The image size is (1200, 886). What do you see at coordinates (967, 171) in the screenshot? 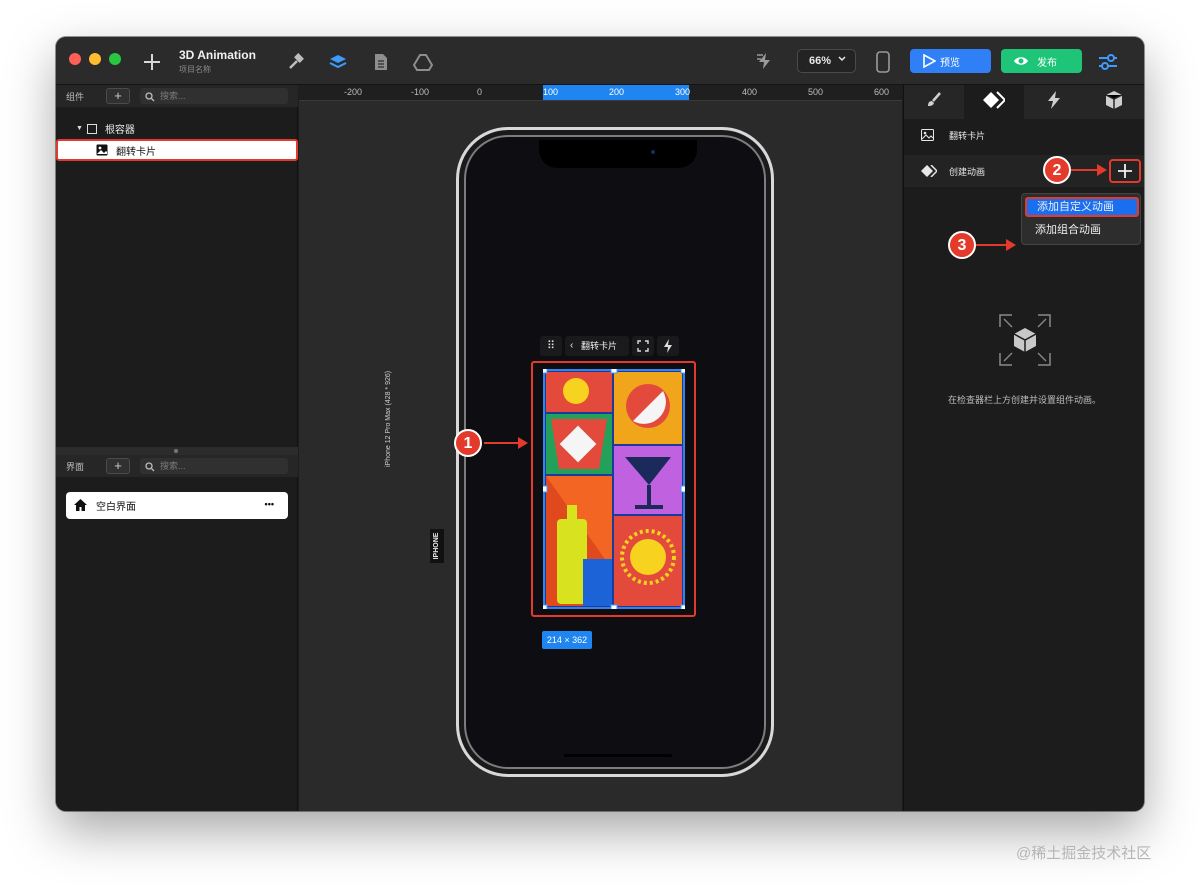
I see `create-animation-label: 创建动画` at bounding box center [967, 171].